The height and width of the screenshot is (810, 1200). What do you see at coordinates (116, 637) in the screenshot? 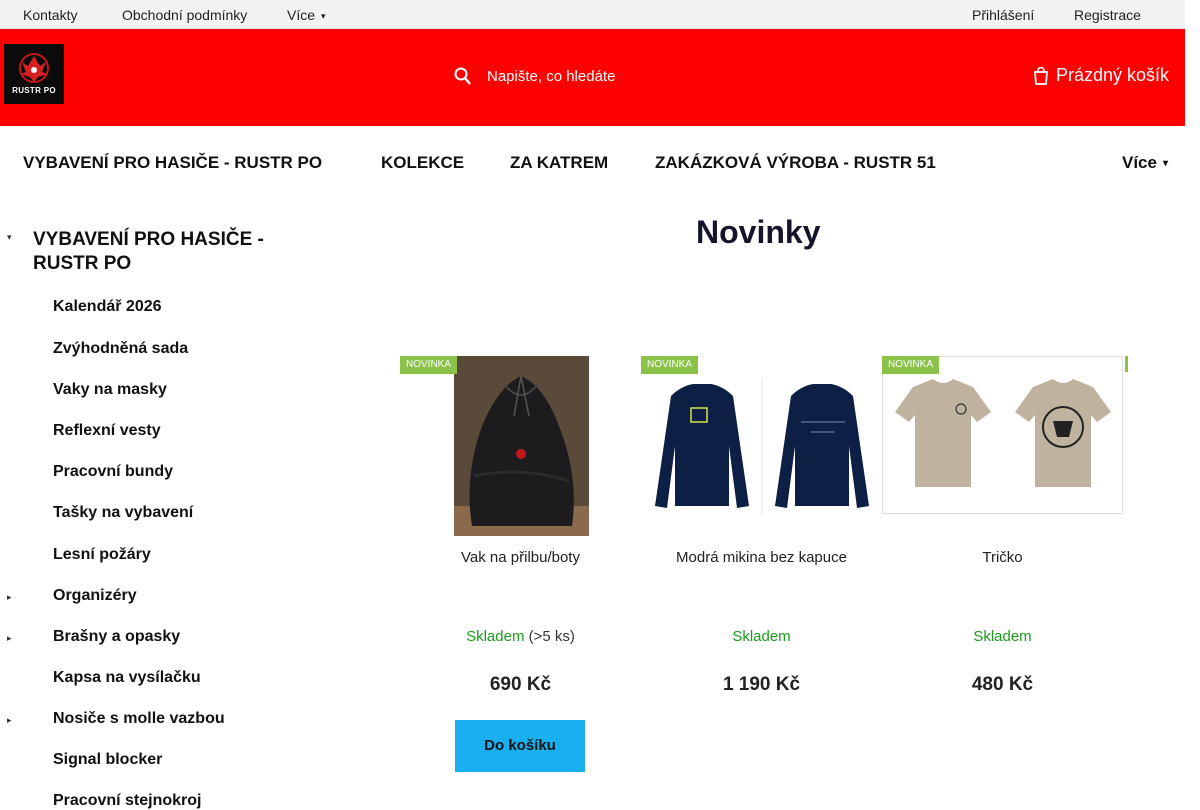
I see `sidebar-item-bags-belts: Brašny a opasky` at bounding box center [116, 637].